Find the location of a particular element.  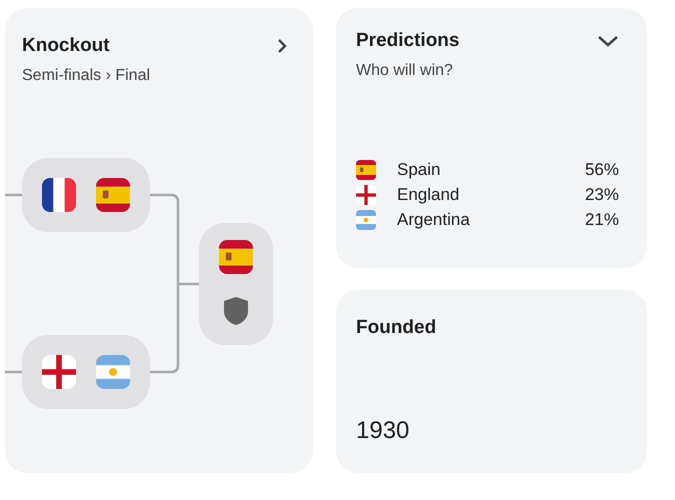

win-percentage: 56% is located at coordinates (601, 170).